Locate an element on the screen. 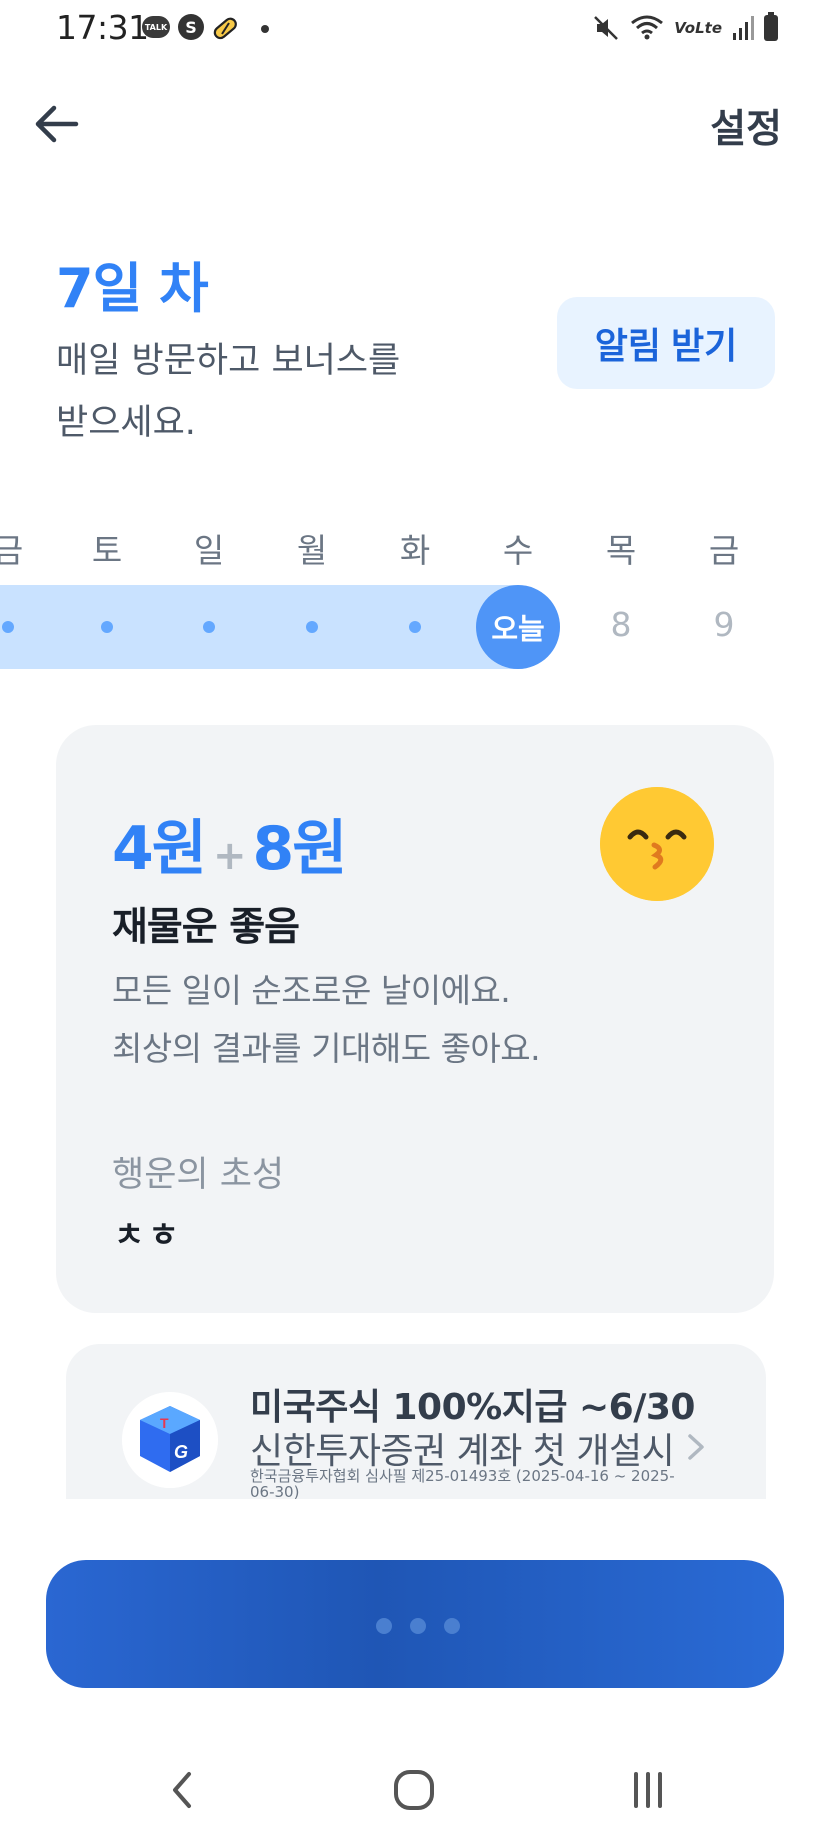 The width and height of the screenshot is (830, 1844). stock-cube-logo-icon: T G is located at coordinates (170, 1440).